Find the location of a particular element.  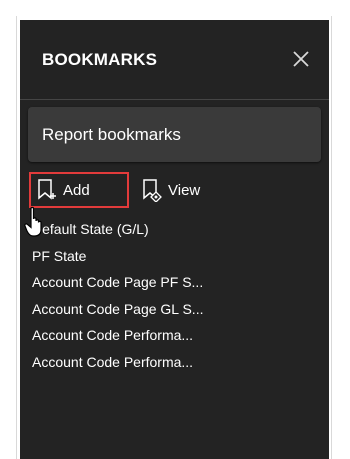

report-bookmarks-button: Report bookmarks is located at coordinates (174, 134).